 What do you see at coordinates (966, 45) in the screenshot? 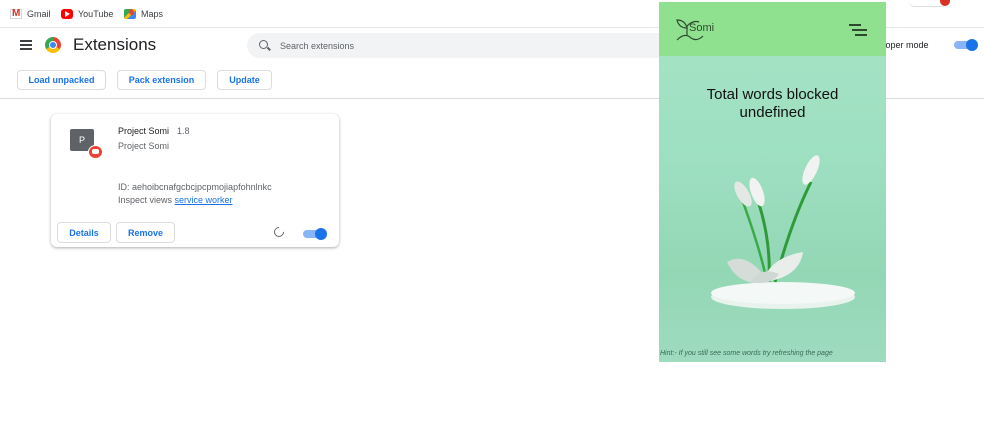
I see `developer-mode-toggle` at bounding box center [966, 45].